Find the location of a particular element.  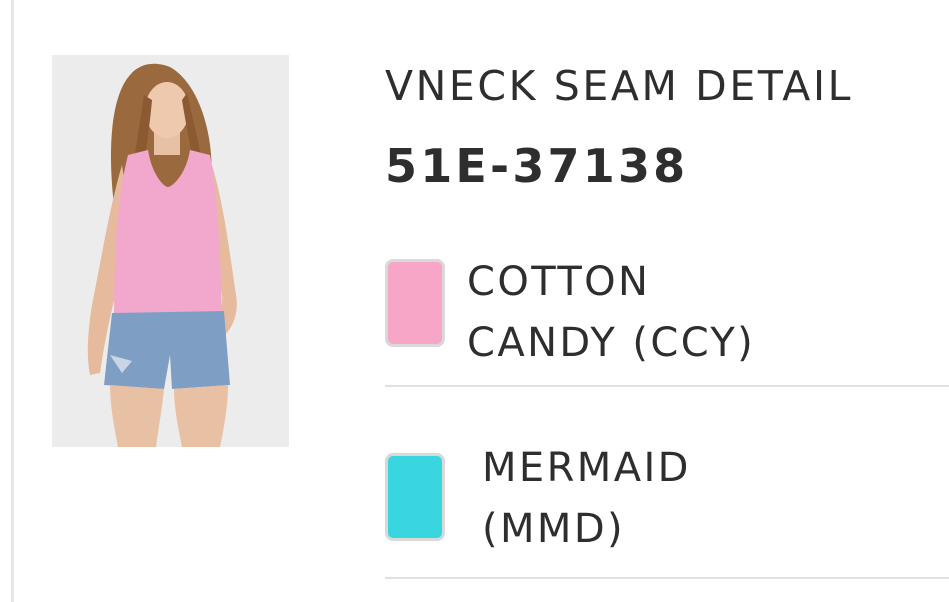

color-label-cotton-candy: COTTON CANDY (CCY) is located at coordinates (611, 312).